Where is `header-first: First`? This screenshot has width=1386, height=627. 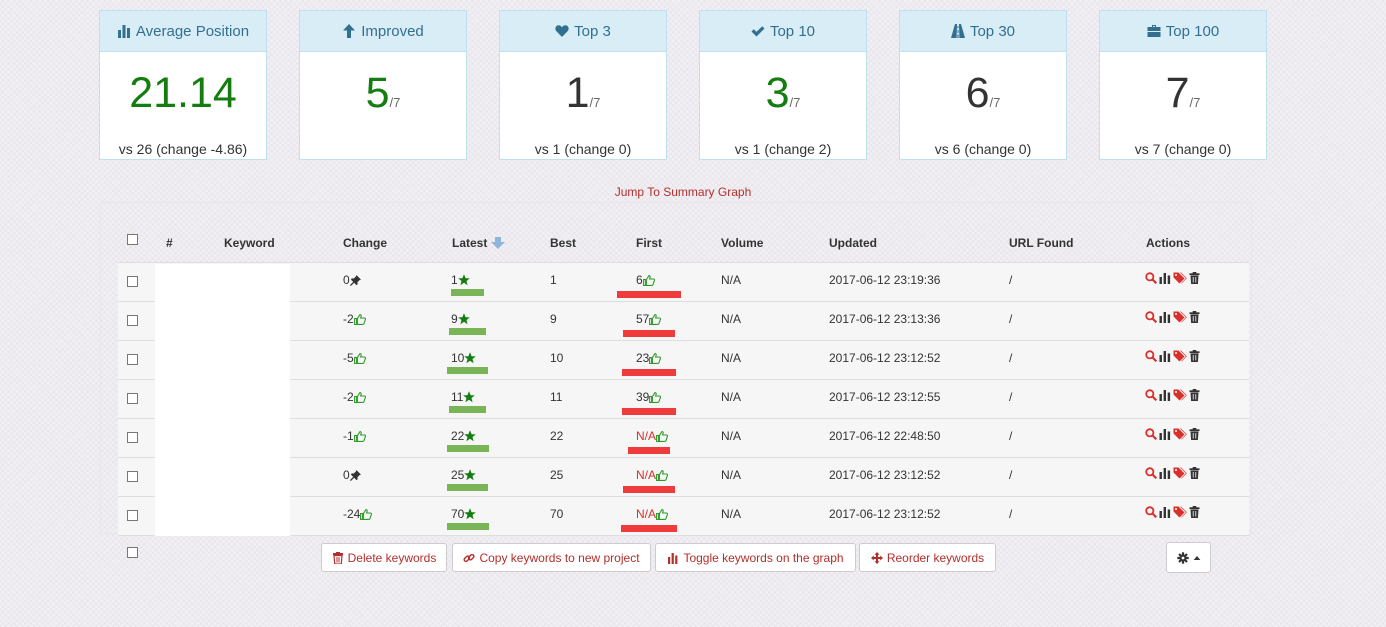 header-first: First is located at coordinates (649, 243).